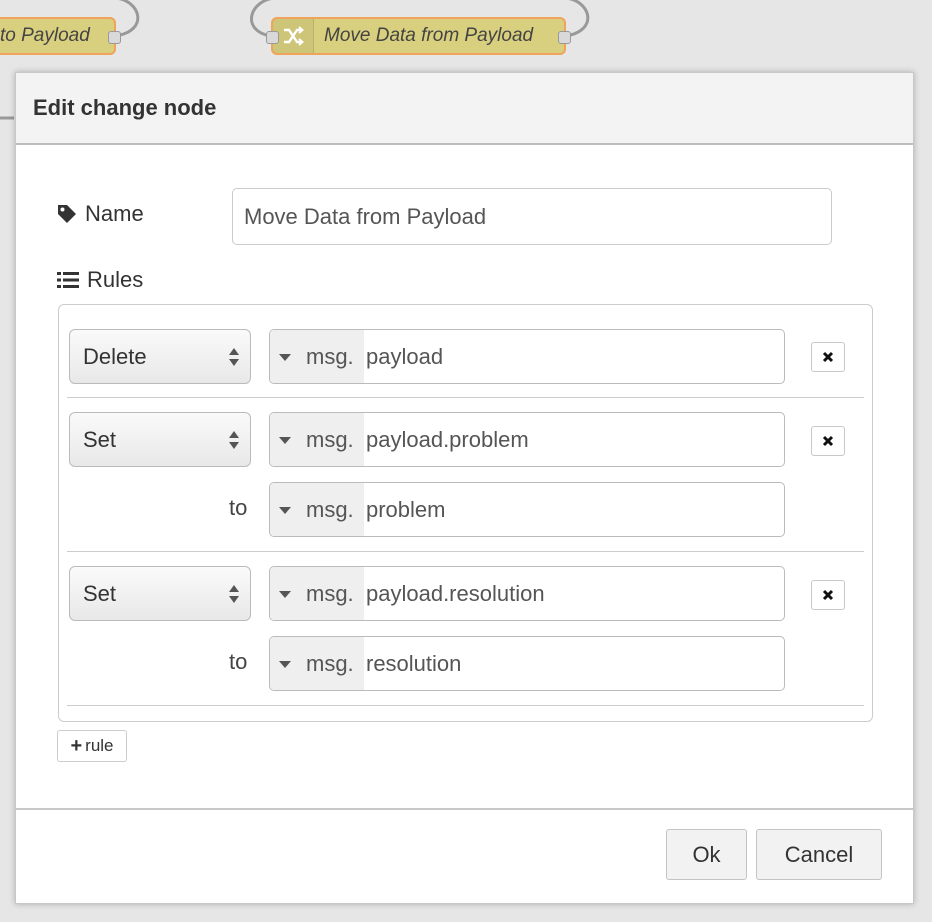 The width and height of the screenshot is (932, 922). Describe the element at coordinates (464, 109) in the screenshot. I see `dialog-header: Edit change node` at that location.